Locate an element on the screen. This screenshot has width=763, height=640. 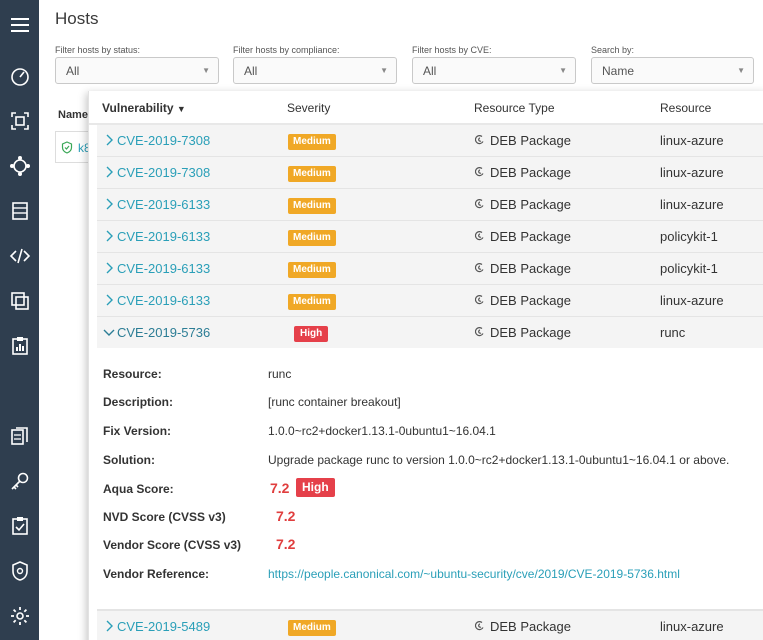
search-by-select: Name ▼ is located at coordinates (672, 70).